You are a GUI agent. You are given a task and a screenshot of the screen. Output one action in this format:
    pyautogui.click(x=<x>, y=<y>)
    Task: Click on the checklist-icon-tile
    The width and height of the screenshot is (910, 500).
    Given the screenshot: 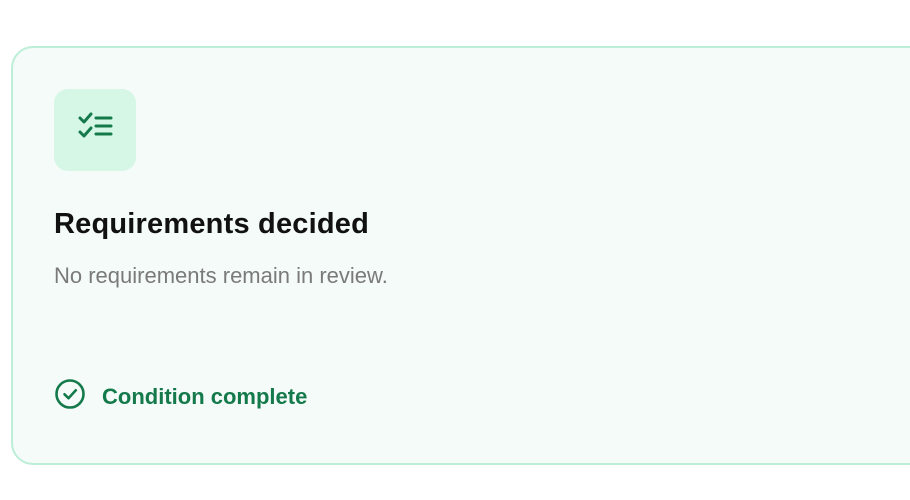 What is the action you would take?
    pyautogui.click(x=95, y=130)
    